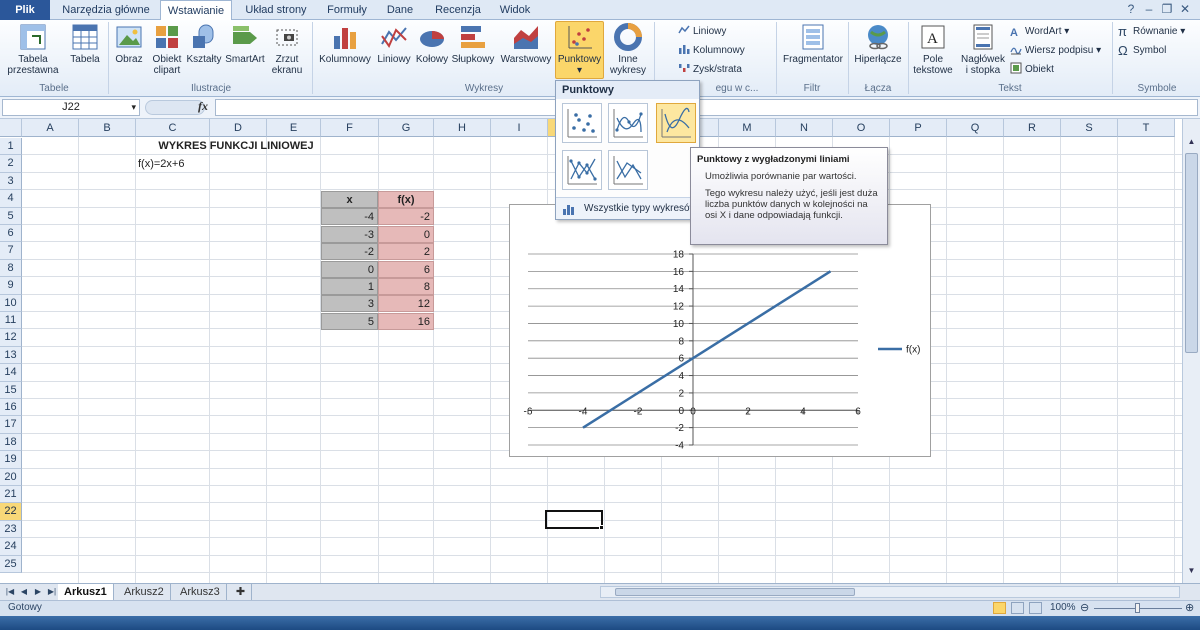 This screenshot has width=1200, height=630. What do you see at coordinates (975, 128) in the screenshot?
I see `column-header-q: Q` at bounding box center [975, 128].